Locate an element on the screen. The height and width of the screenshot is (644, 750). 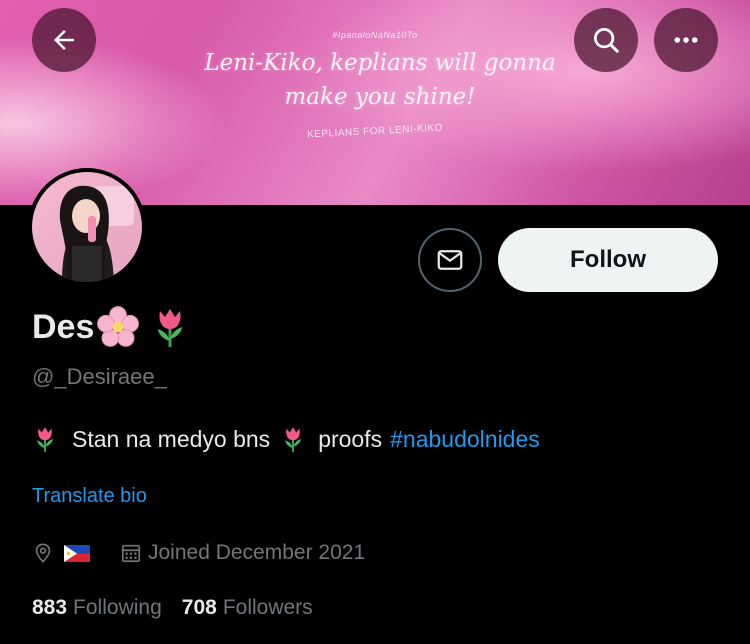
search-button is located at coordinates (606, 40).